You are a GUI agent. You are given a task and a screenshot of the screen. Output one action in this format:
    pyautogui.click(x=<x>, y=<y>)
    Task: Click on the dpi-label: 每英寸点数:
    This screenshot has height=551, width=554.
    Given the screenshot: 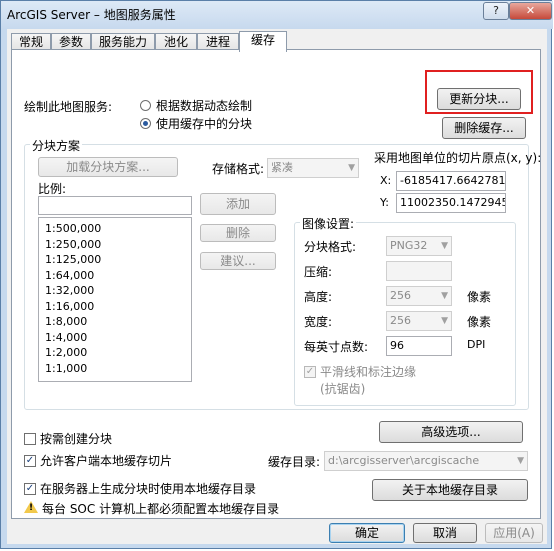 What is the action you would take?
    pyautogui.click(x=336, y=347)
    